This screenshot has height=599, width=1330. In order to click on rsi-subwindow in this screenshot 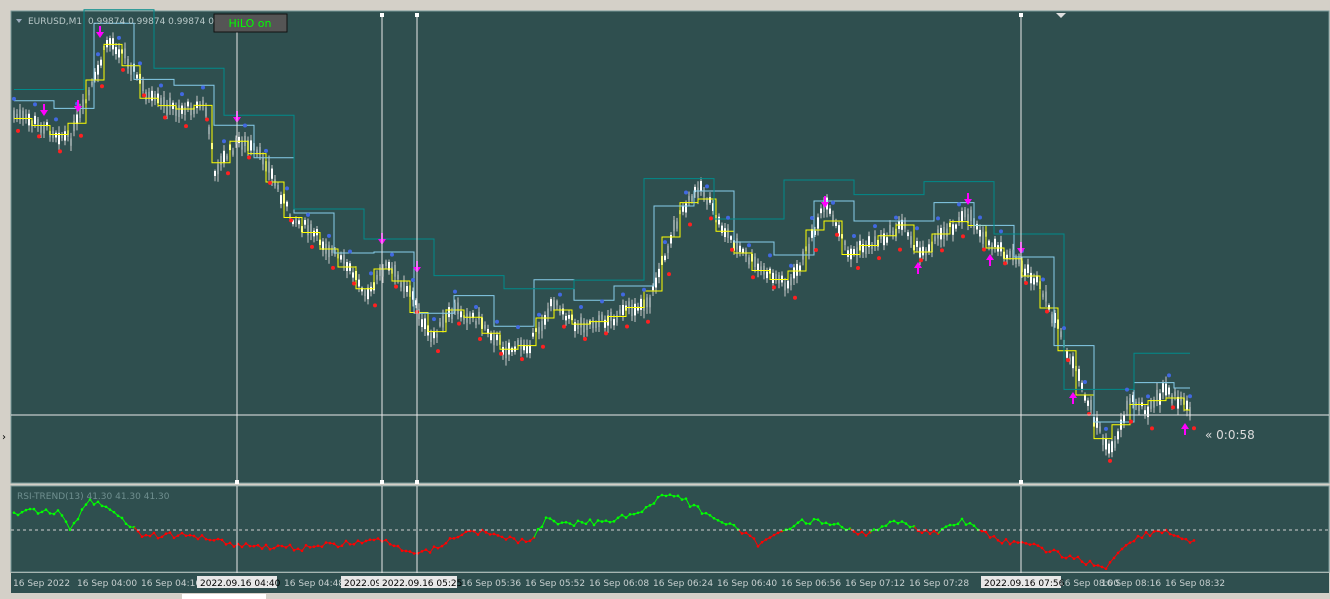, I will do `click(670, 529)`.